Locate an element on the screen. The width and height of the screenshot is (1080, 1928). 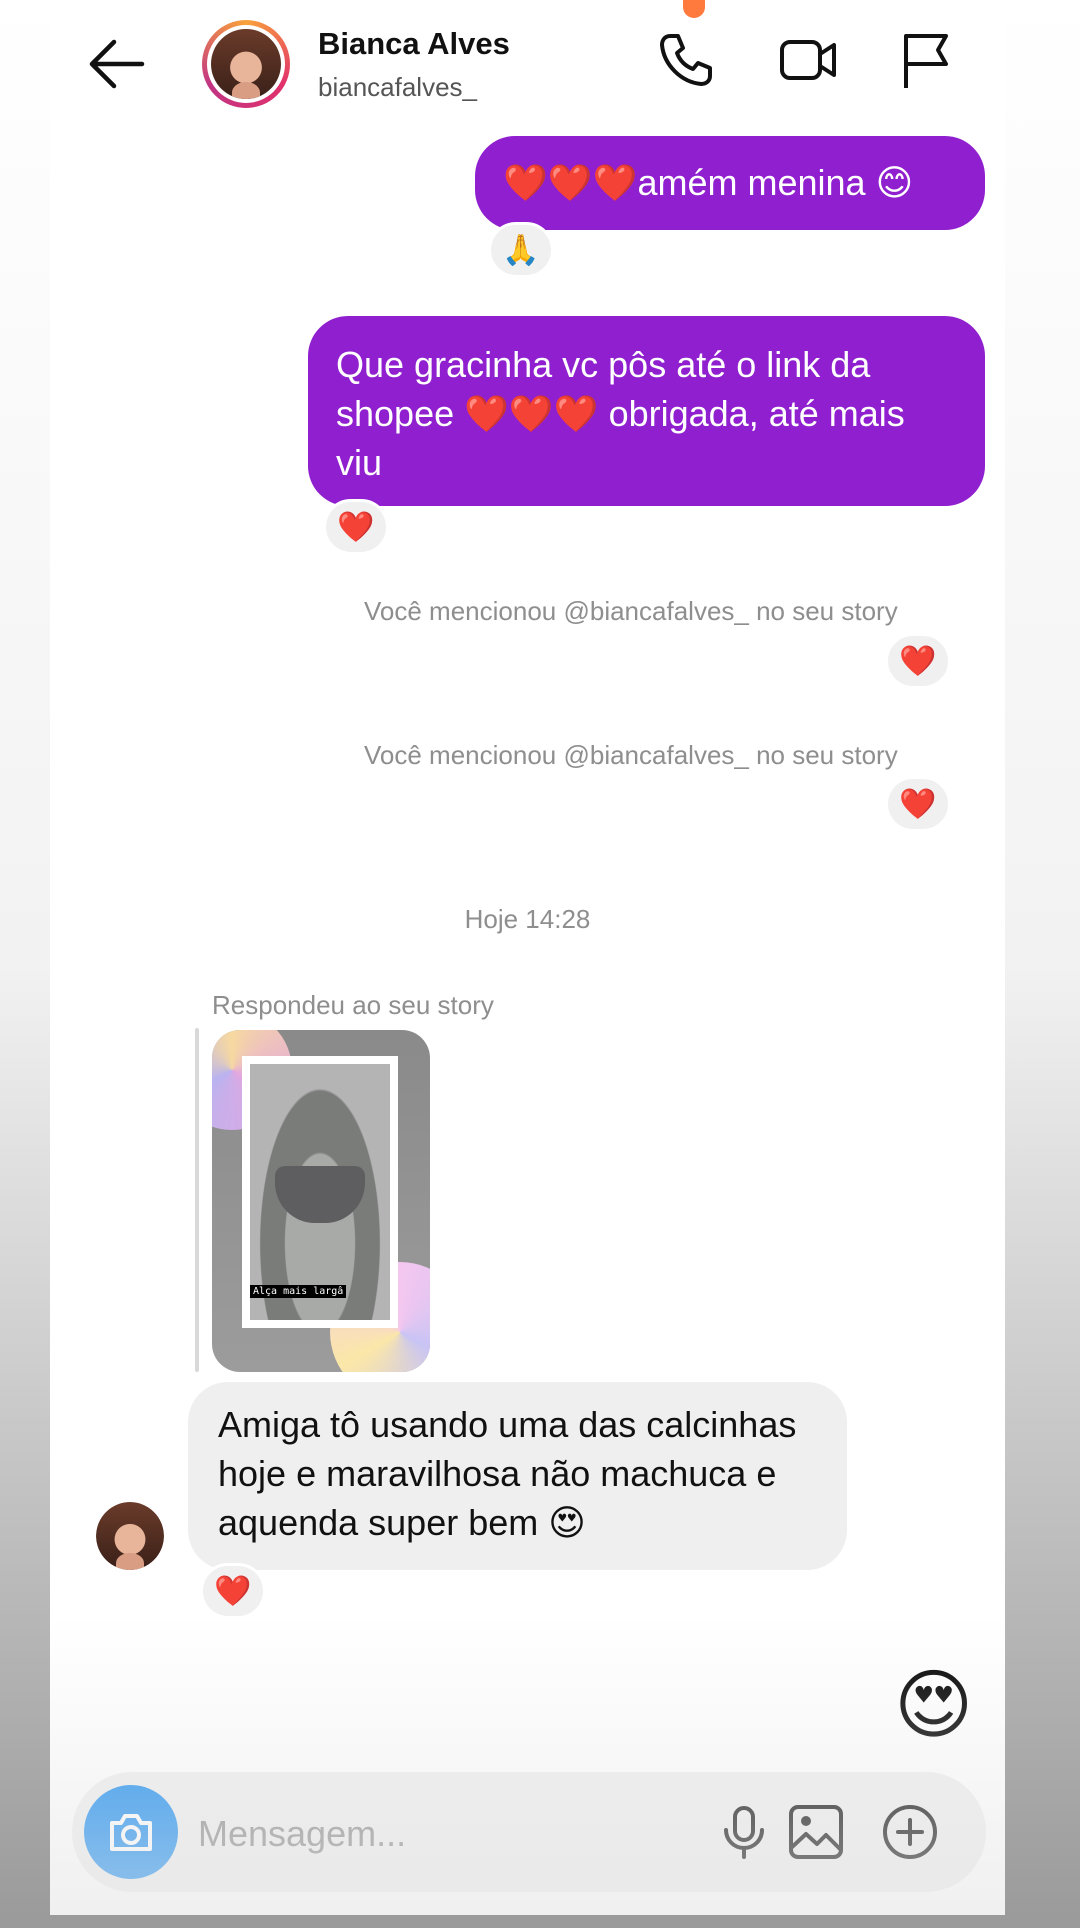
camera-button is located at coordinates (131, 1832).